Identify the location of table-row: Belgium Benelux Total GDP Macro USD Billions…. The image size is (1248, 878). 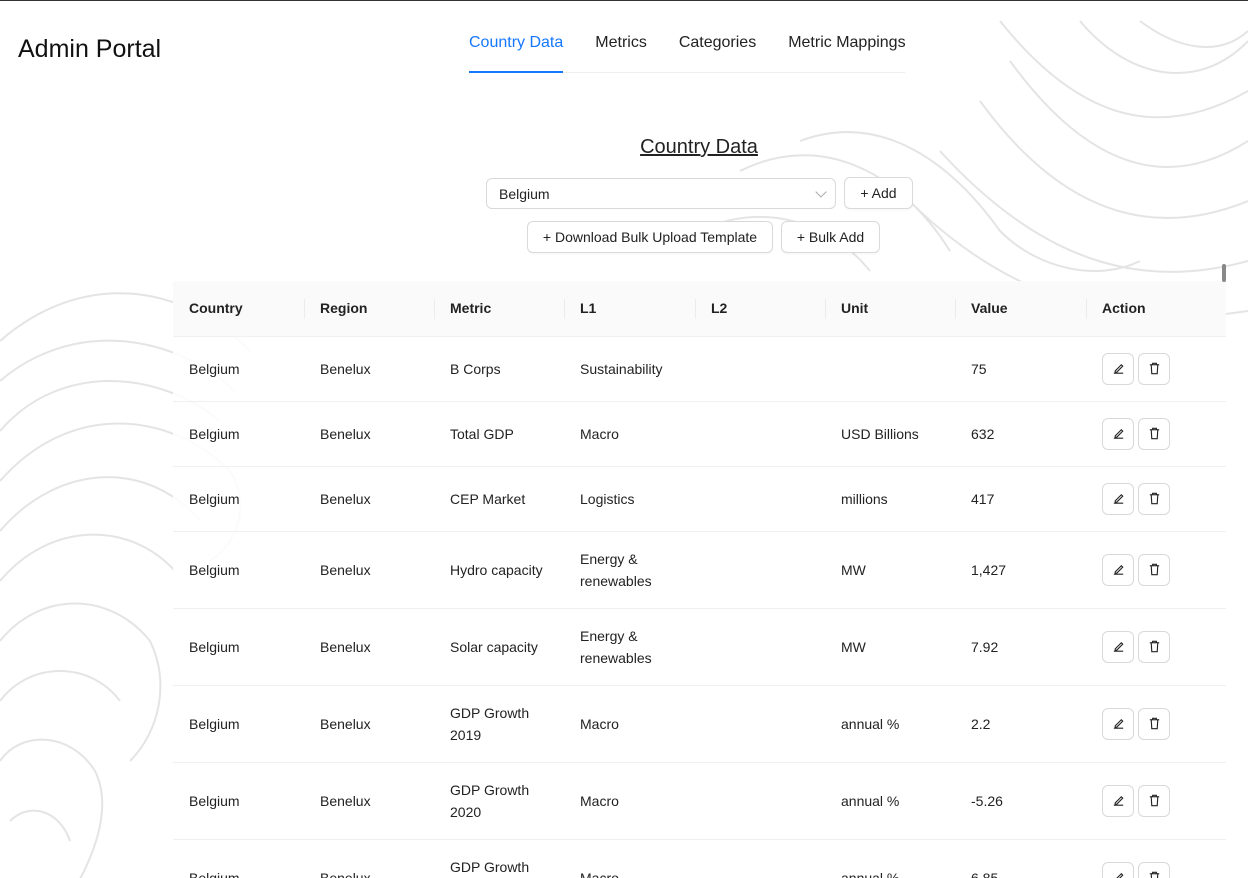
(699, 434).